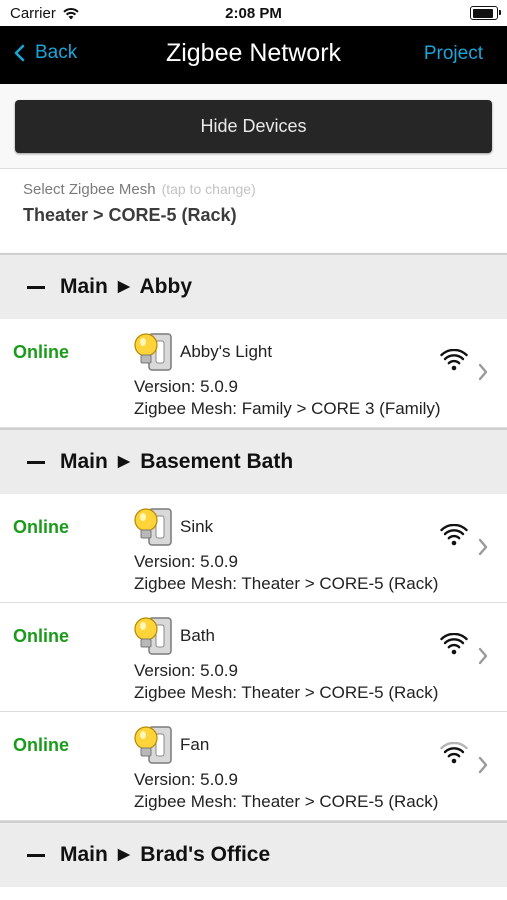 The width and height of the screenshot is (507, 900). I want to click on back-button: Back, so click(45, 53).